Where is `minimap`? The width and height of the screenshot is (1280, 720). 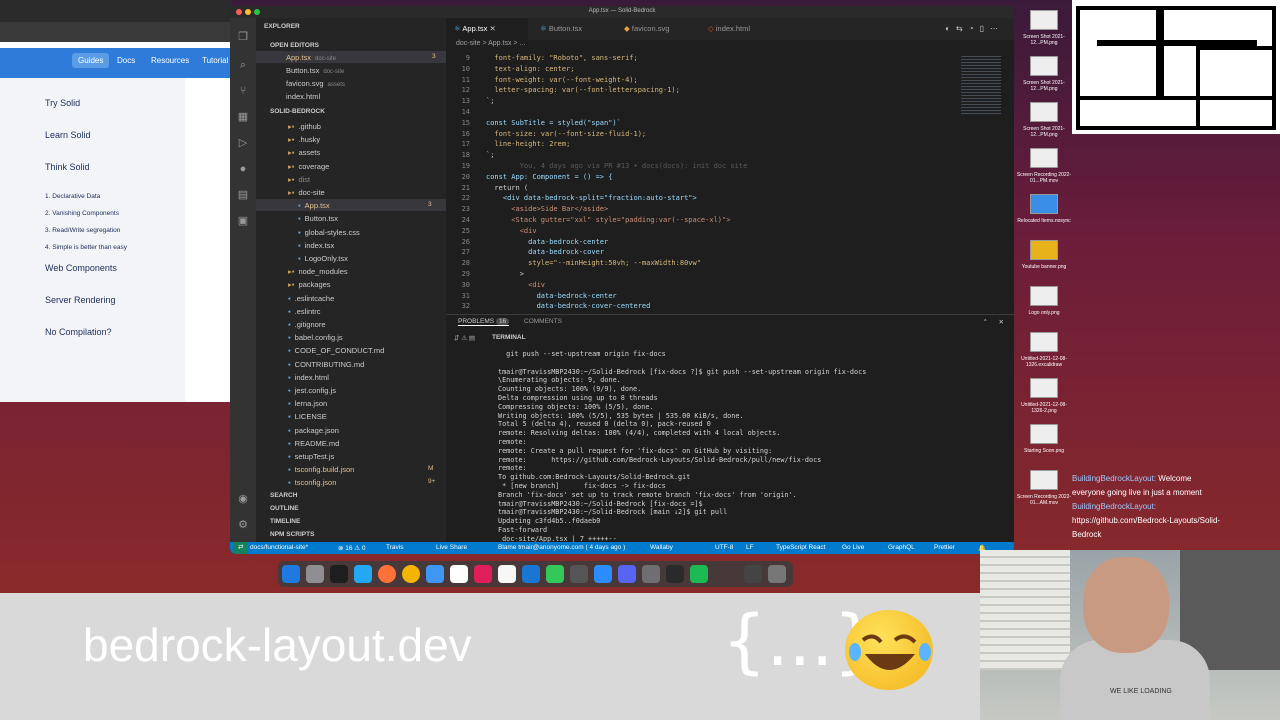
minimap is located at coordinates (984, 181).